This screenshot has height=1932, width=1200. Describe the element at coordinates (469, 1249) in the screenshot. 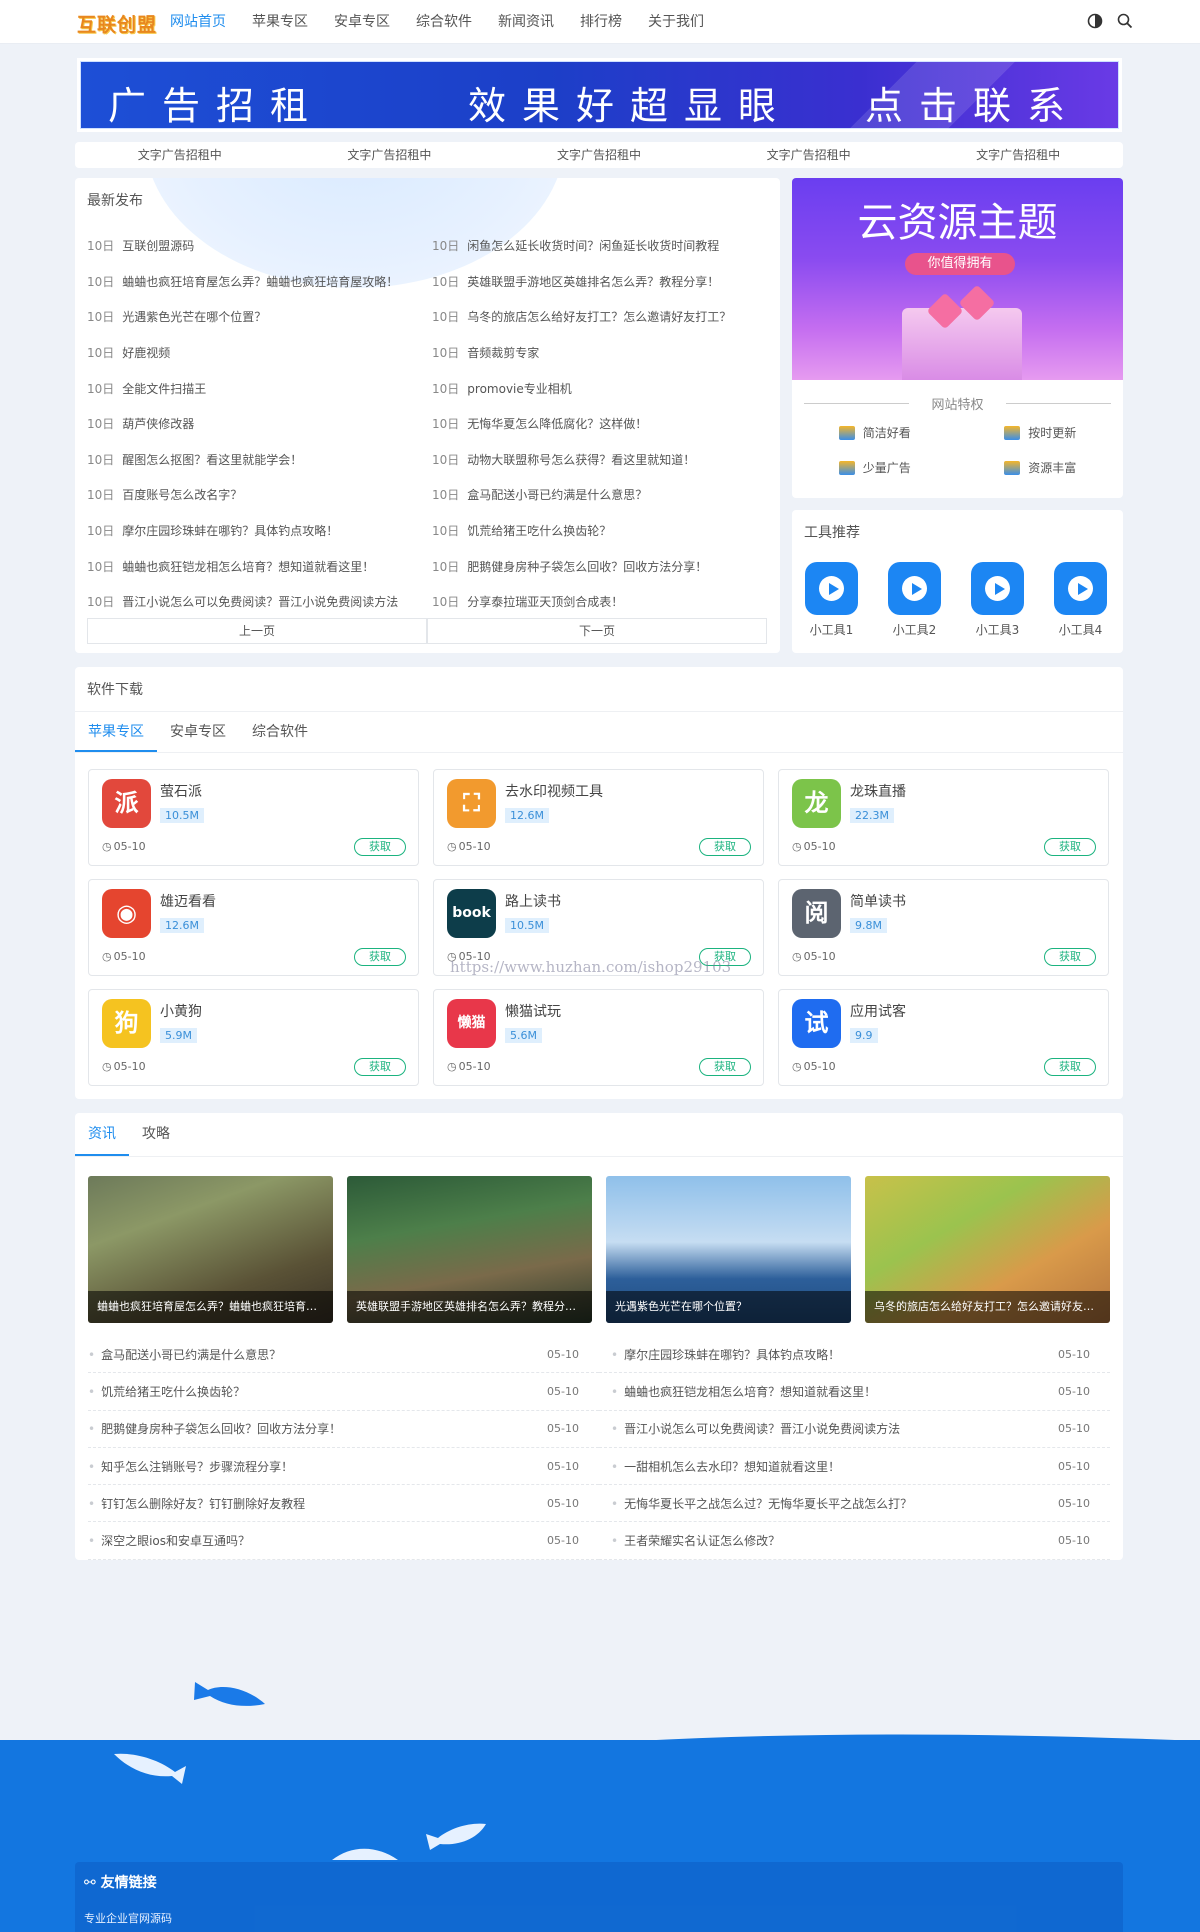

I see `featured-news-card: 英雄联盟手游地区英雄排名怎么弄？教程分享！` at that location.